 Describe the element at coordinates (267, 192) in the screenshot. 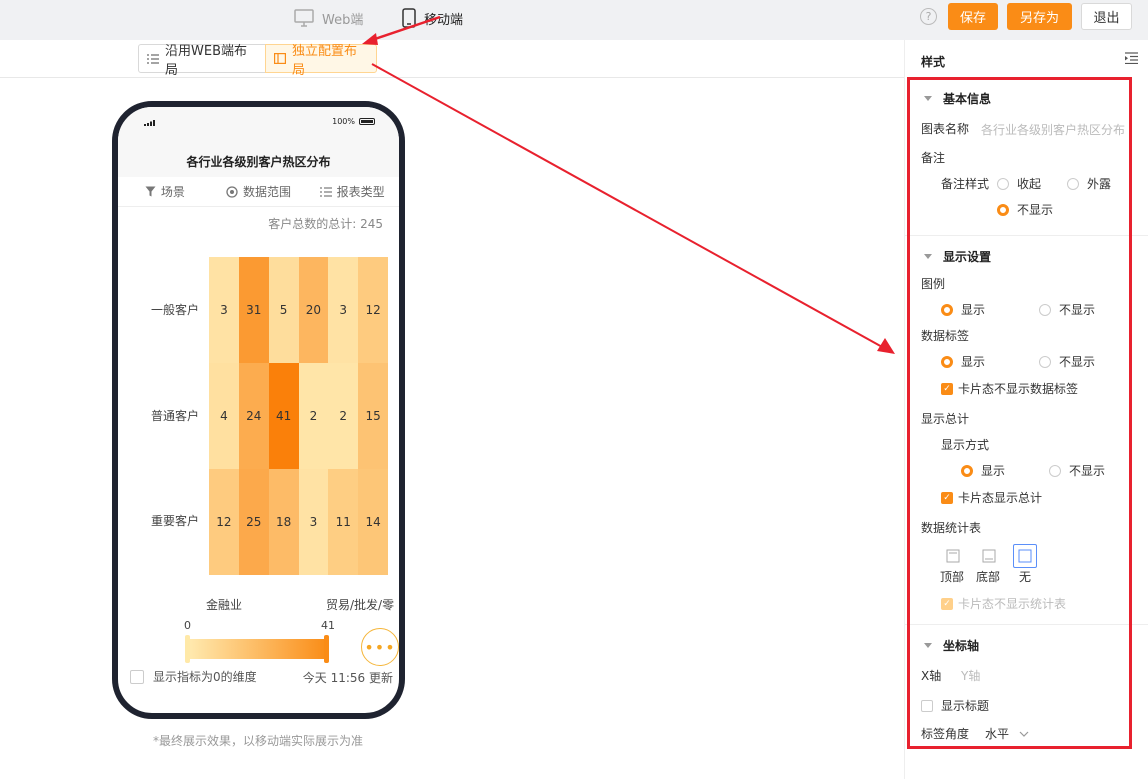

I see `tab-data-range-label: 数据范围` at that location.